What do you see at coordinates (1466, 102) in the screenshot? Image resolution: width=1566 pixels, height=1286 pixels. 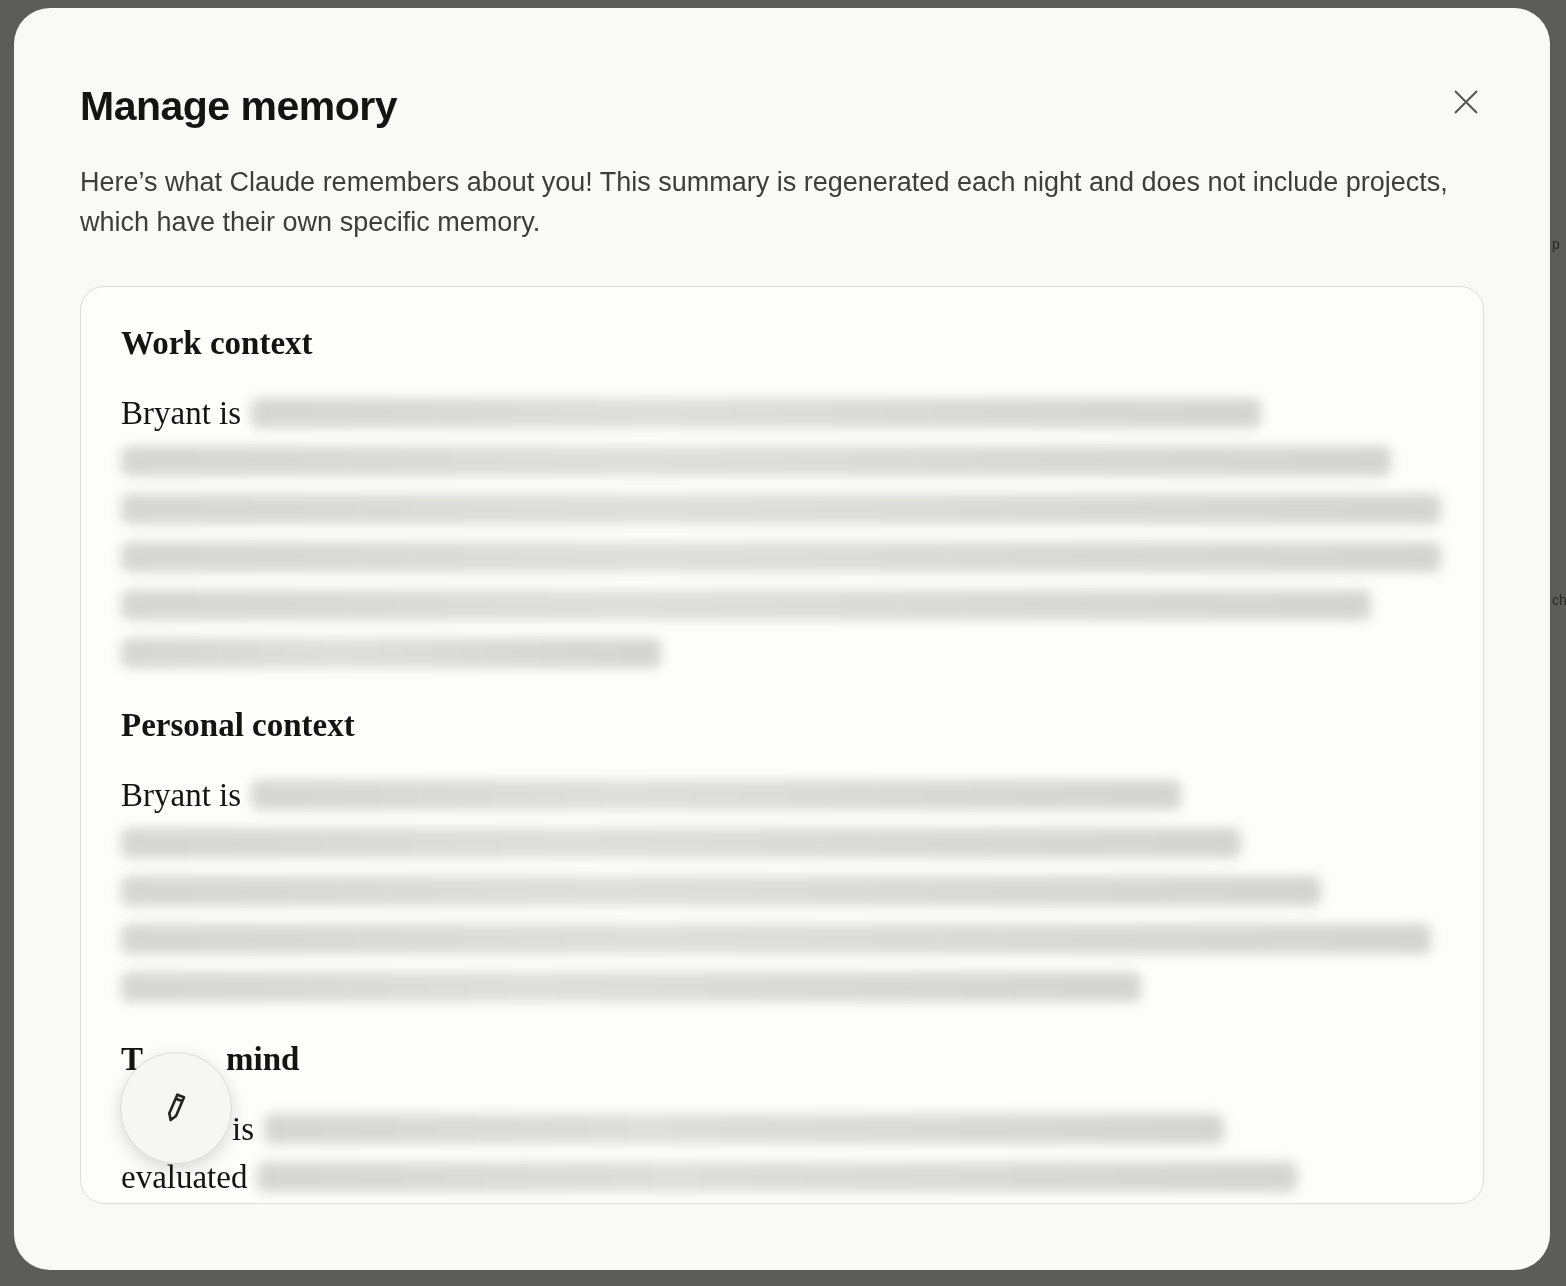 I see `close-icon` at bounding box center [1466, 102].